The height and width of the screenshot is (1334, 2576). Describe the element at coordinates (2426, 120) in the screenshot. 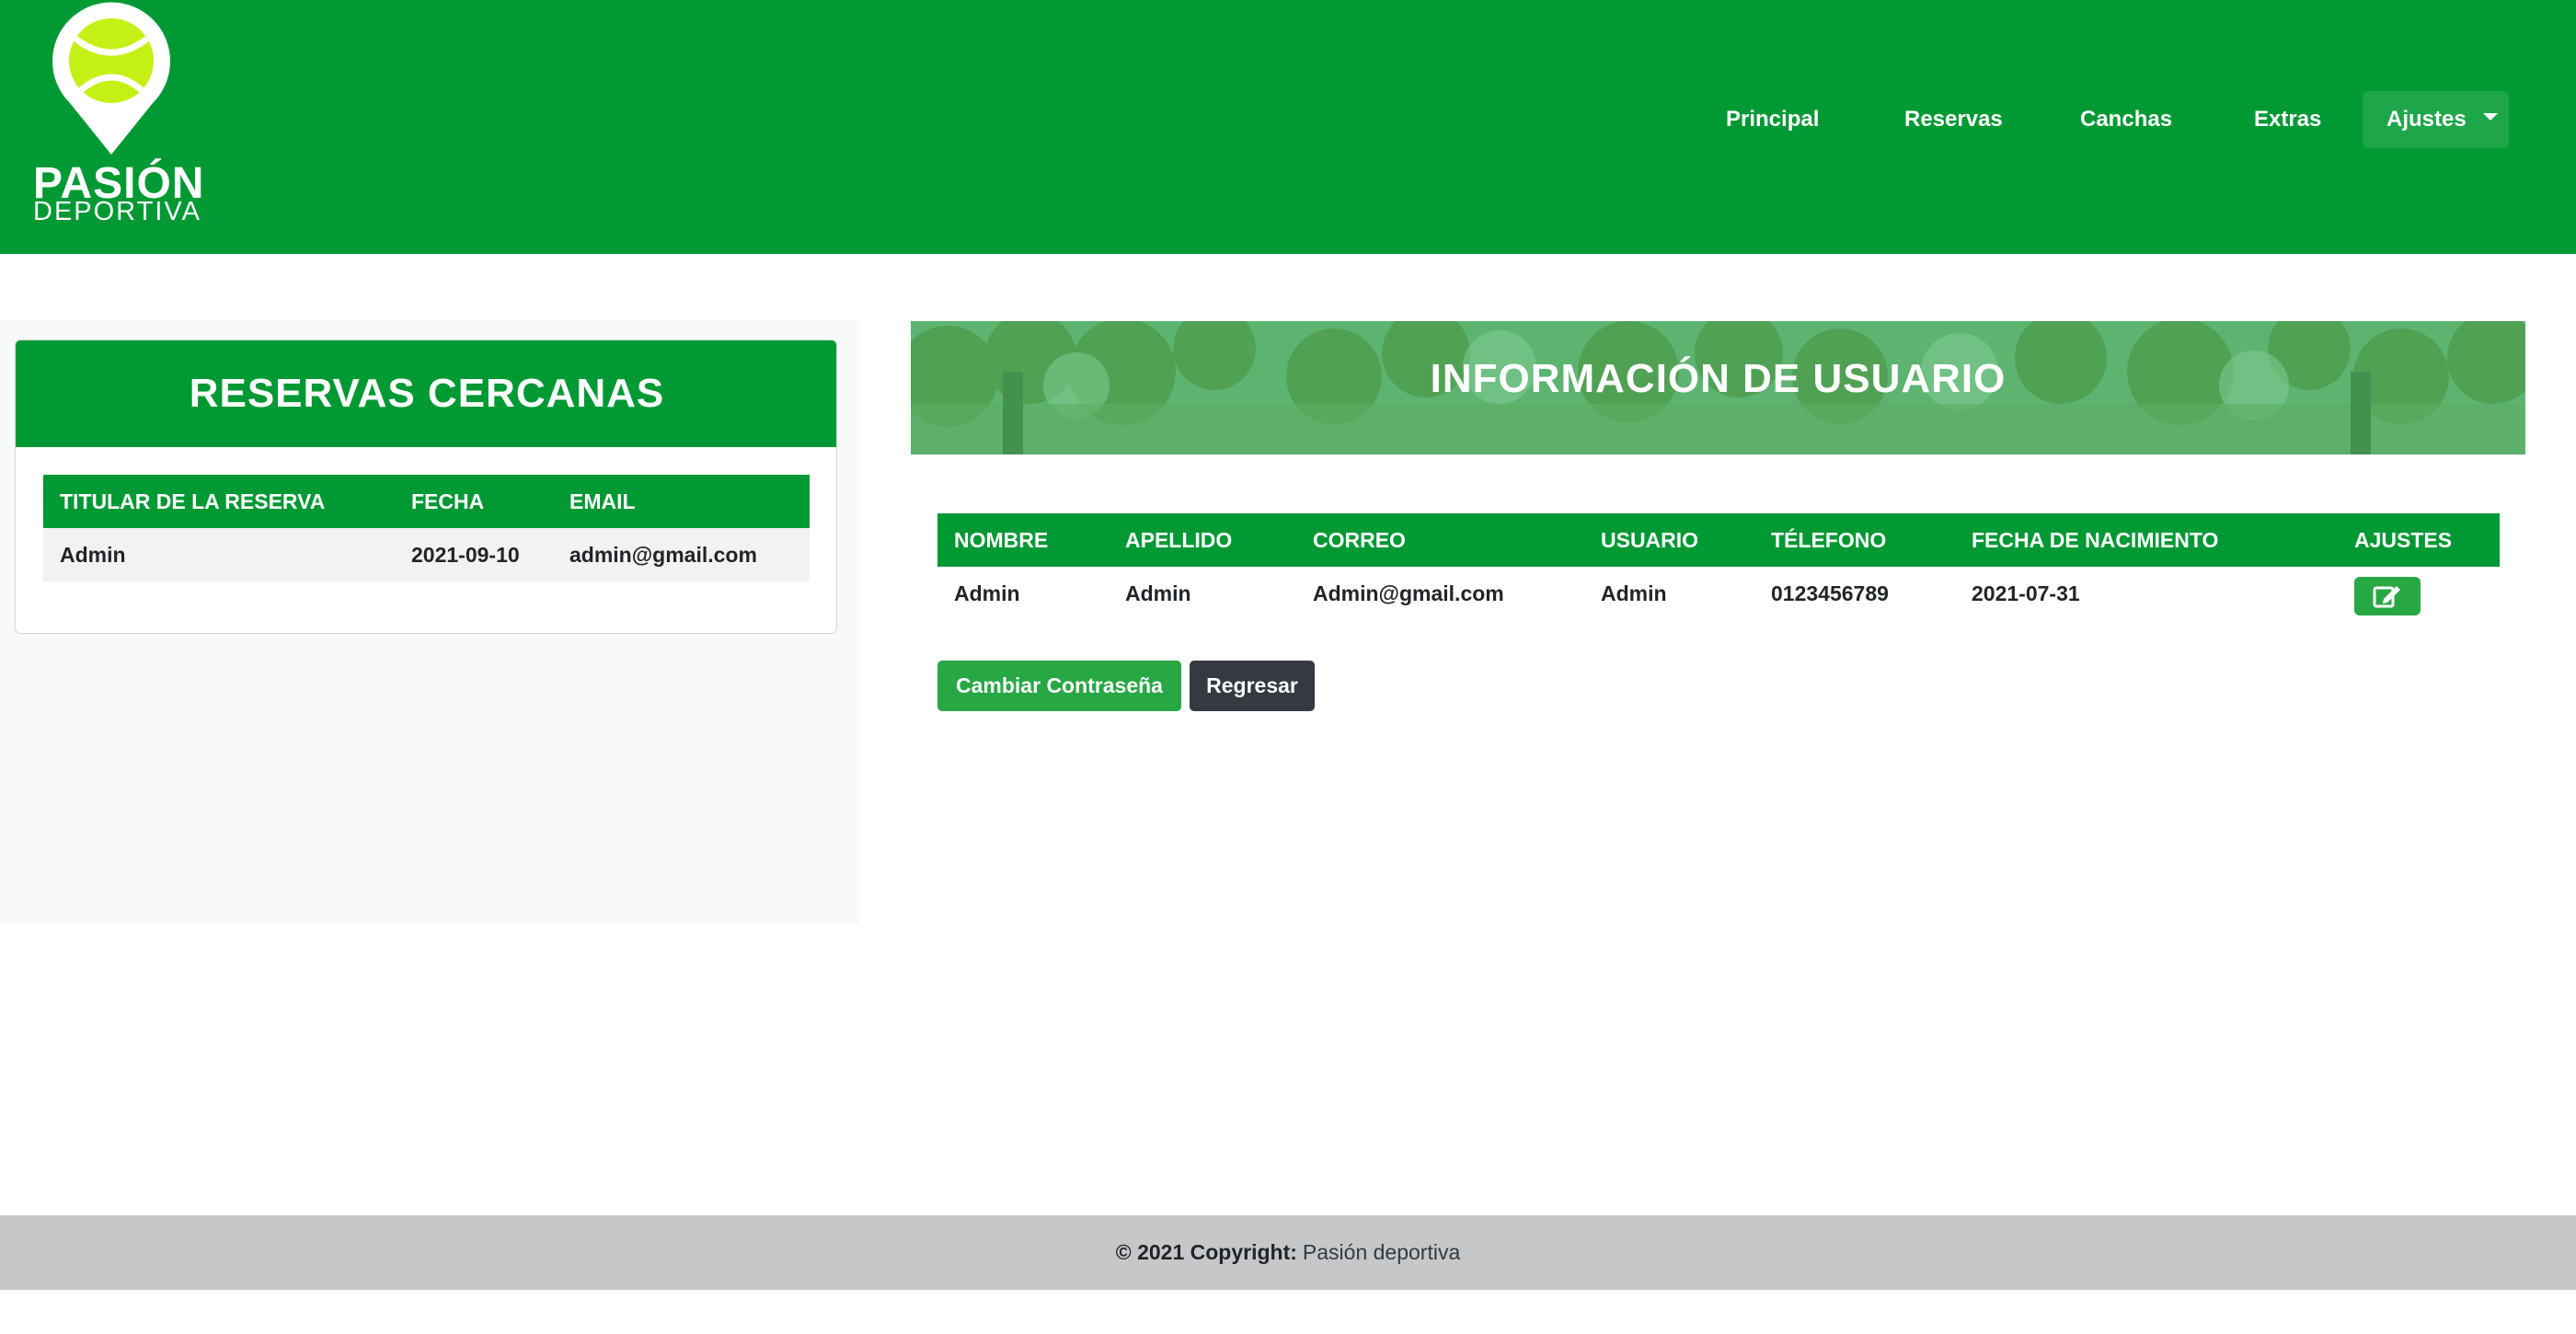

I see `ajustes-label: Ajustes` at that location.